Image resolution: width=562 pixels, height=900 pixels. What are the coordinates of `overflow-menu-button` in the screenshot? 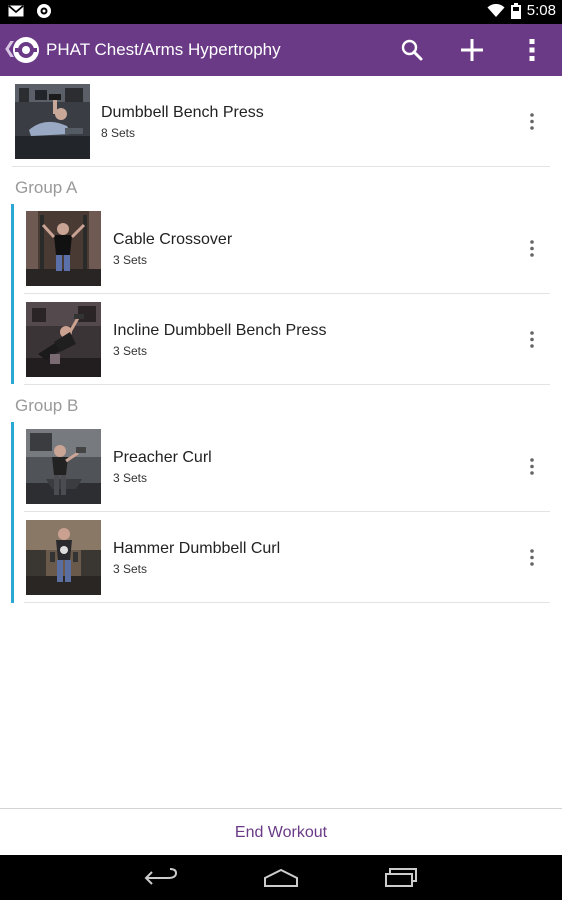 It's located at (532, 50).